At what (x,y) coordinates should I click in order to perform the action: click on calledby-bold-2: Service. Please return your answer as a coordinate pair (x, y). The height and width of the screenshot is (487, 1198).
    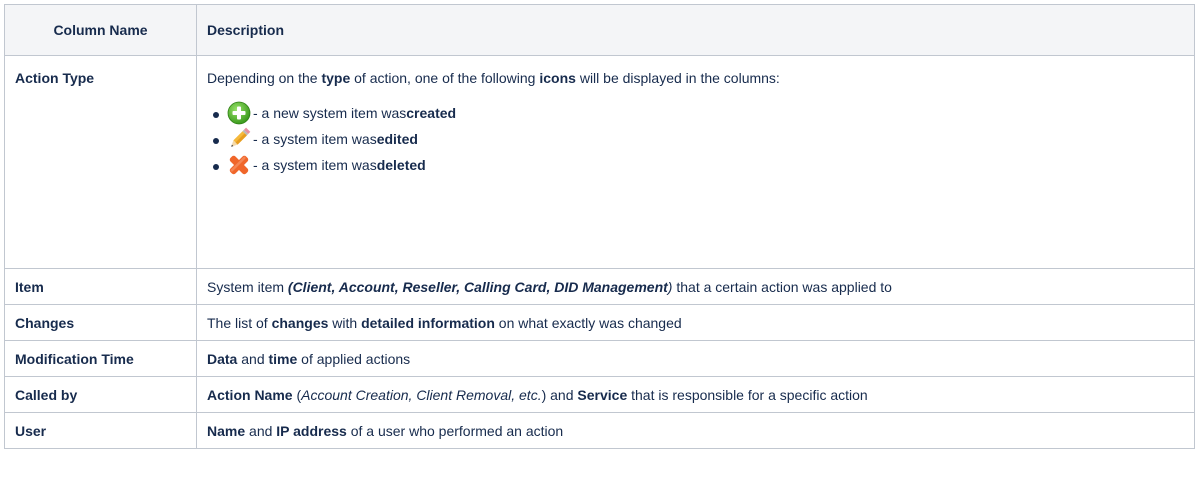
    Looking at the image, I should click on (602, 394).